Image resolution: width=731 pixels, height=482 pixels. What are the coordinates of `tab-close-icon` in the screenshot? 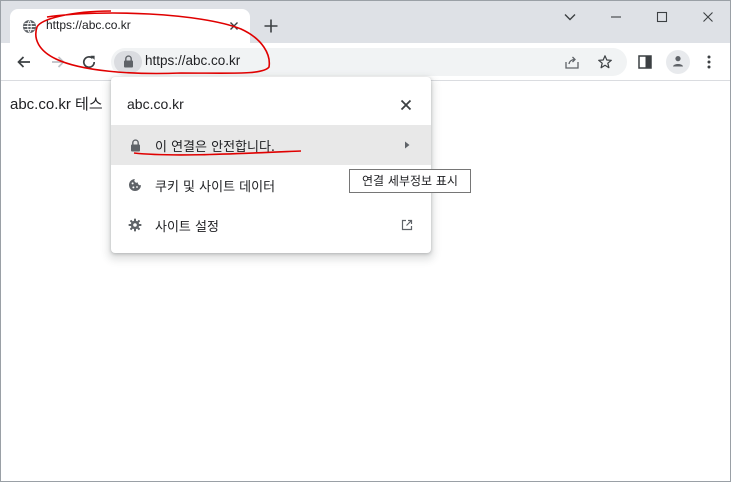 It's located at (234, 26).